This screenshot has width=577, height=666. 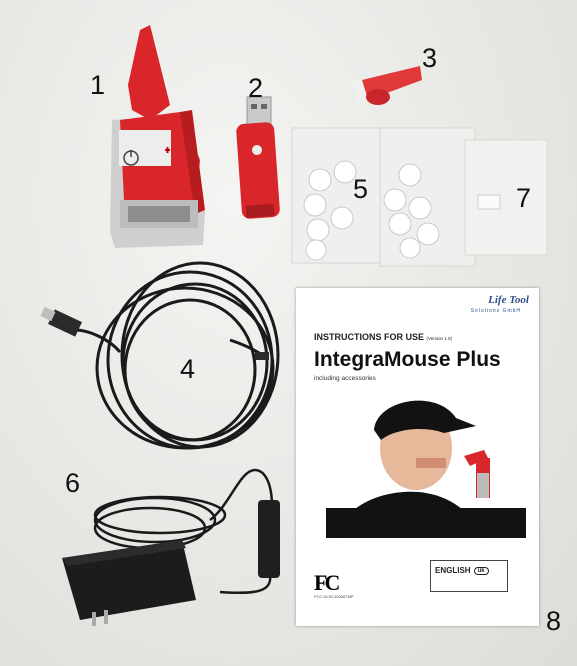 What do you see at coordinates (524, 198) in the screenshot?
I see `label-item-7: 7` at bounding box center [524, 198].